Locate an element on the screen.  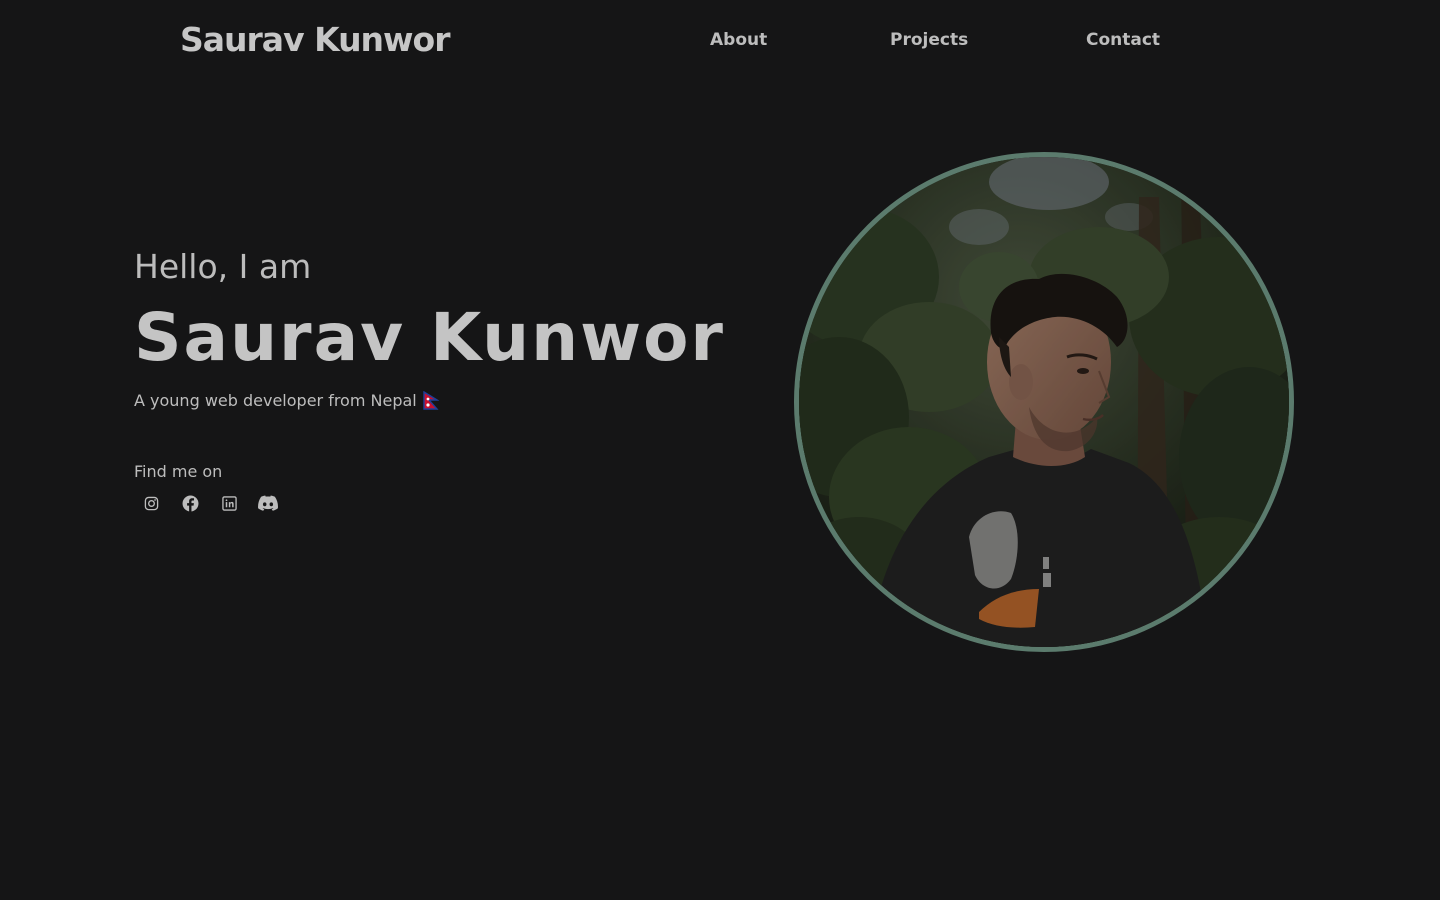
discord-icon is located at coordinates (268, 503).